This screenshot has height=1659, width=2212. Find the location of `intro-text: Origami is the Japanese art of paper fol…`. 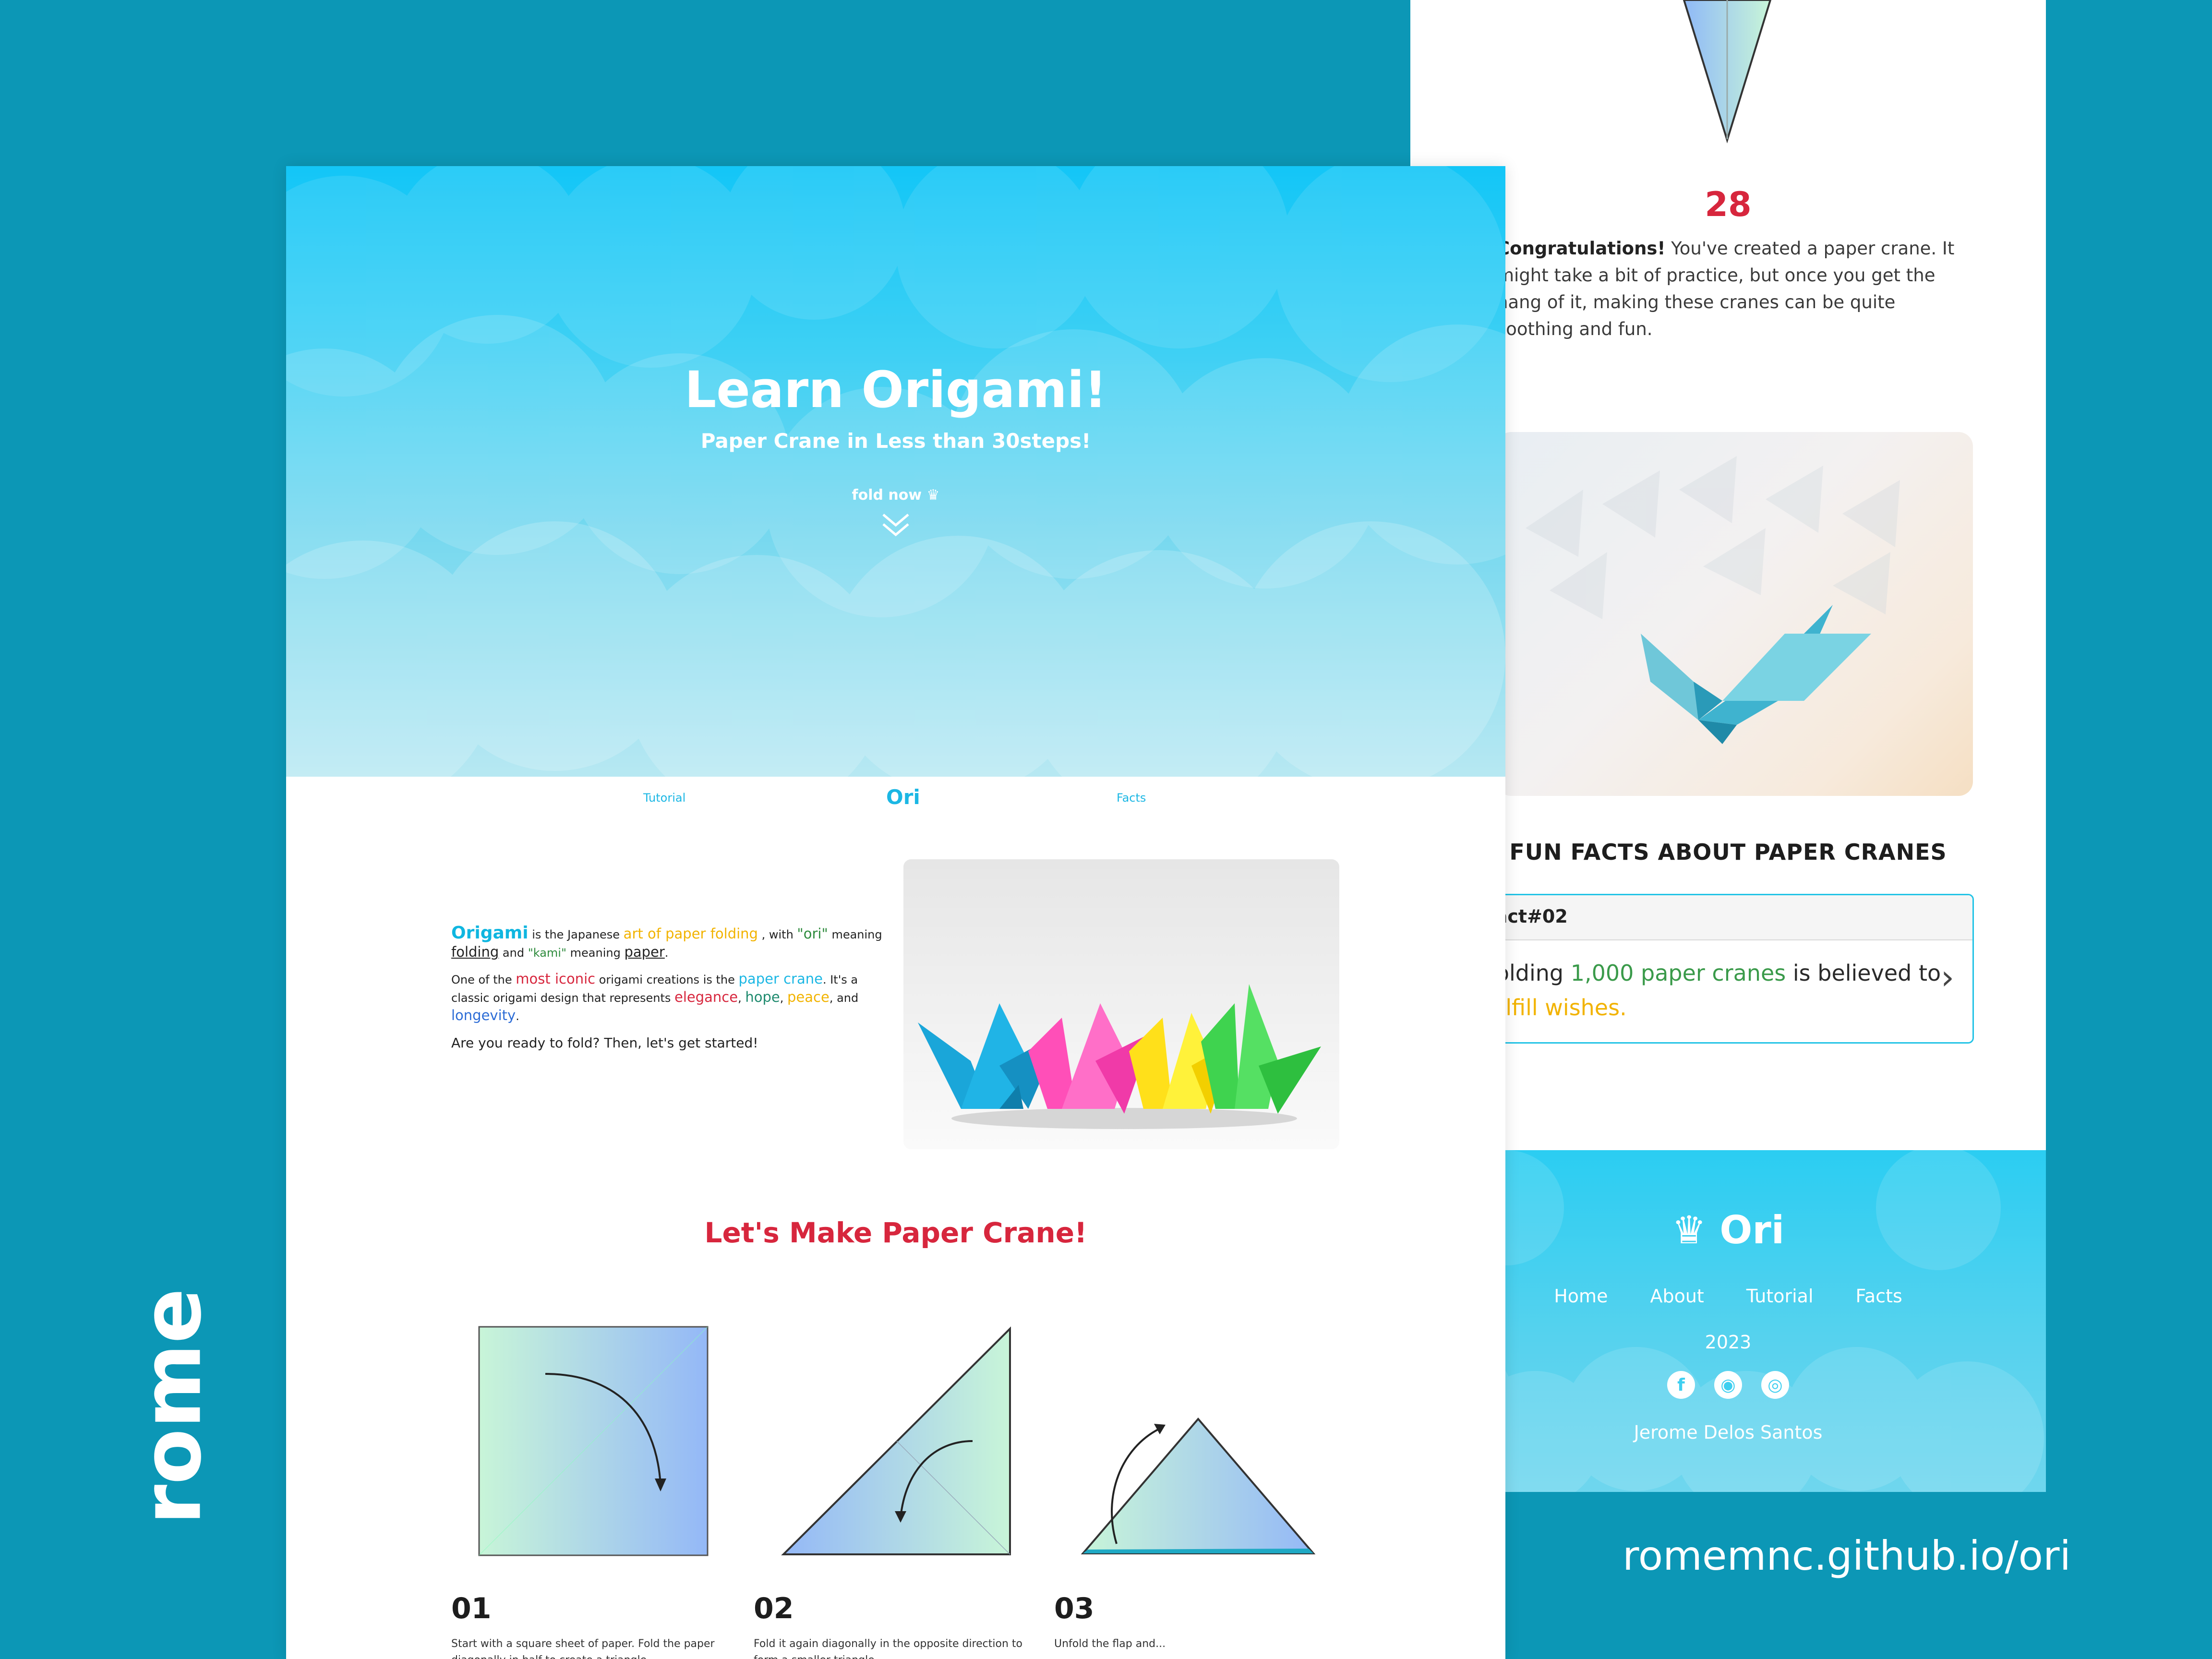

intro-text: Origami is the Japanese art of paper fol… is located at coordinates (666, 987).